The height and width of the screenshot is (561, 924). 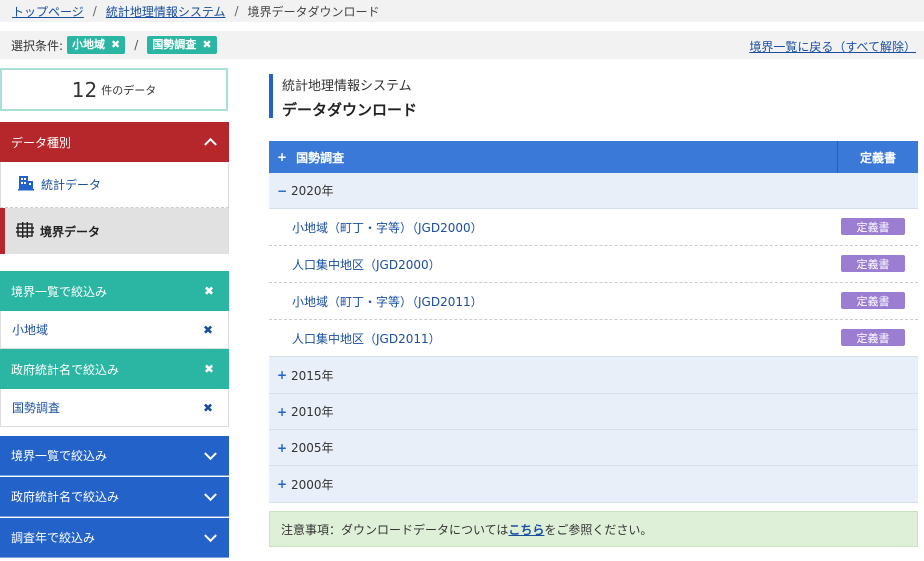 I want to click on filter-government-header: 政府統計名で絞込み ✖, so click(x=114, y=369).